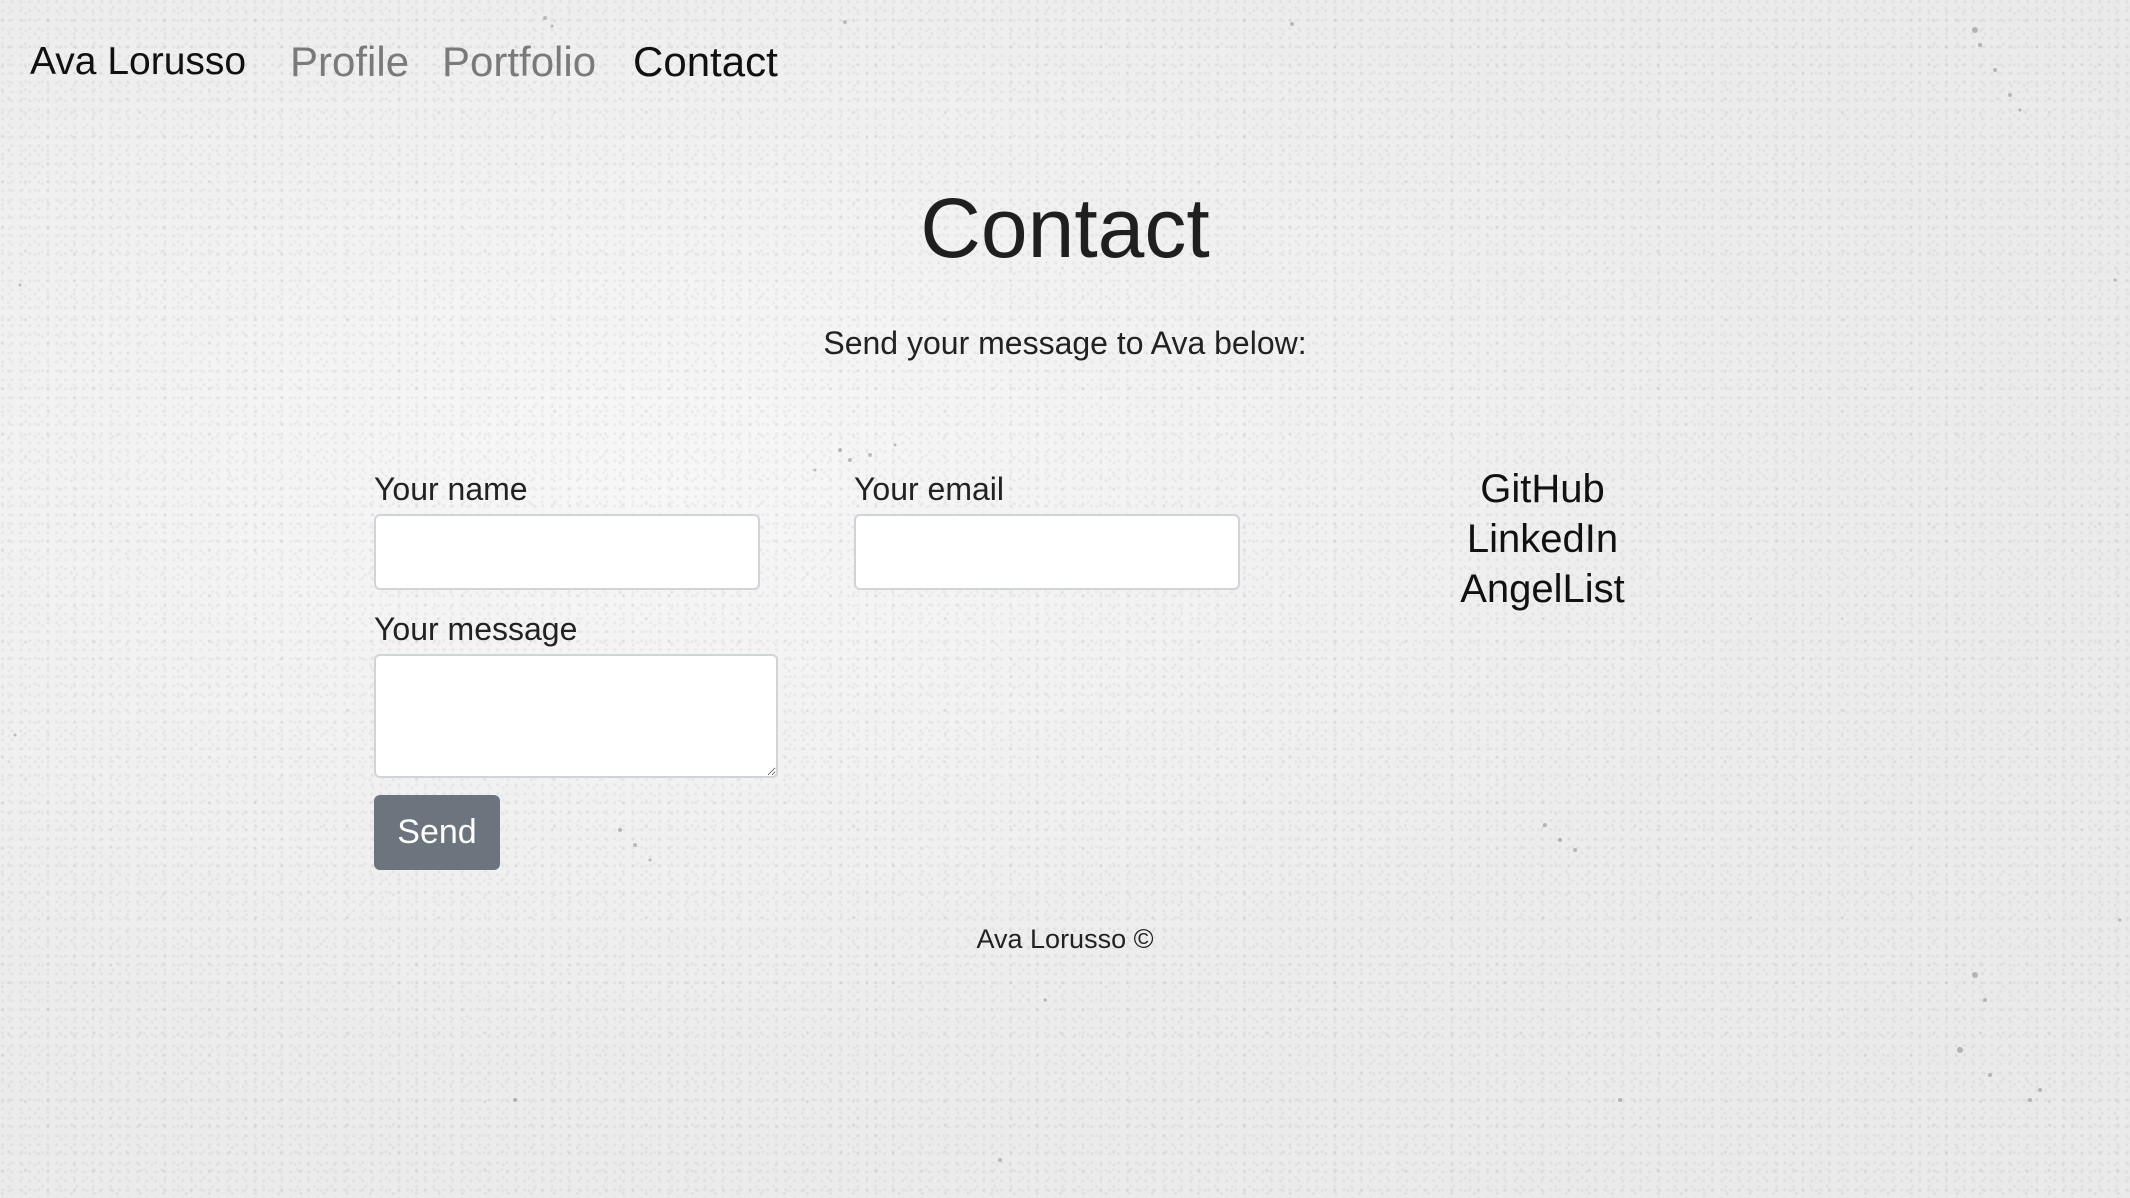 The image size is (2130, 1198). I want to click on linkedin-link: LinkedIn, so click(1542, 539).